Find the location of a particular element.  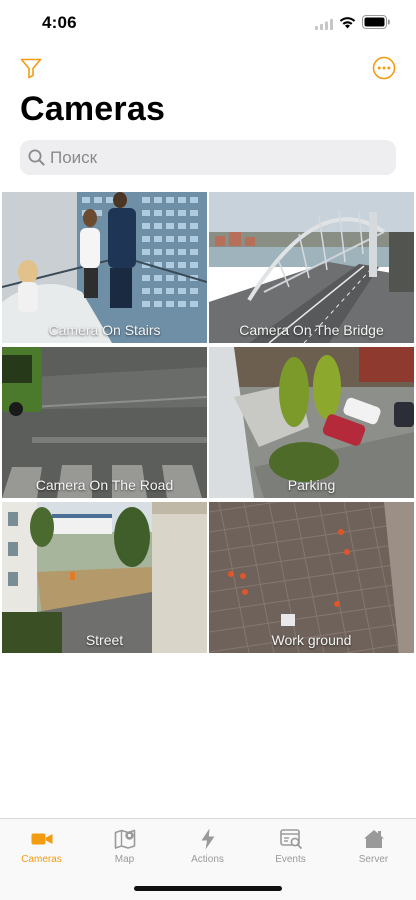

search-input is located at coordinates (220, 157).